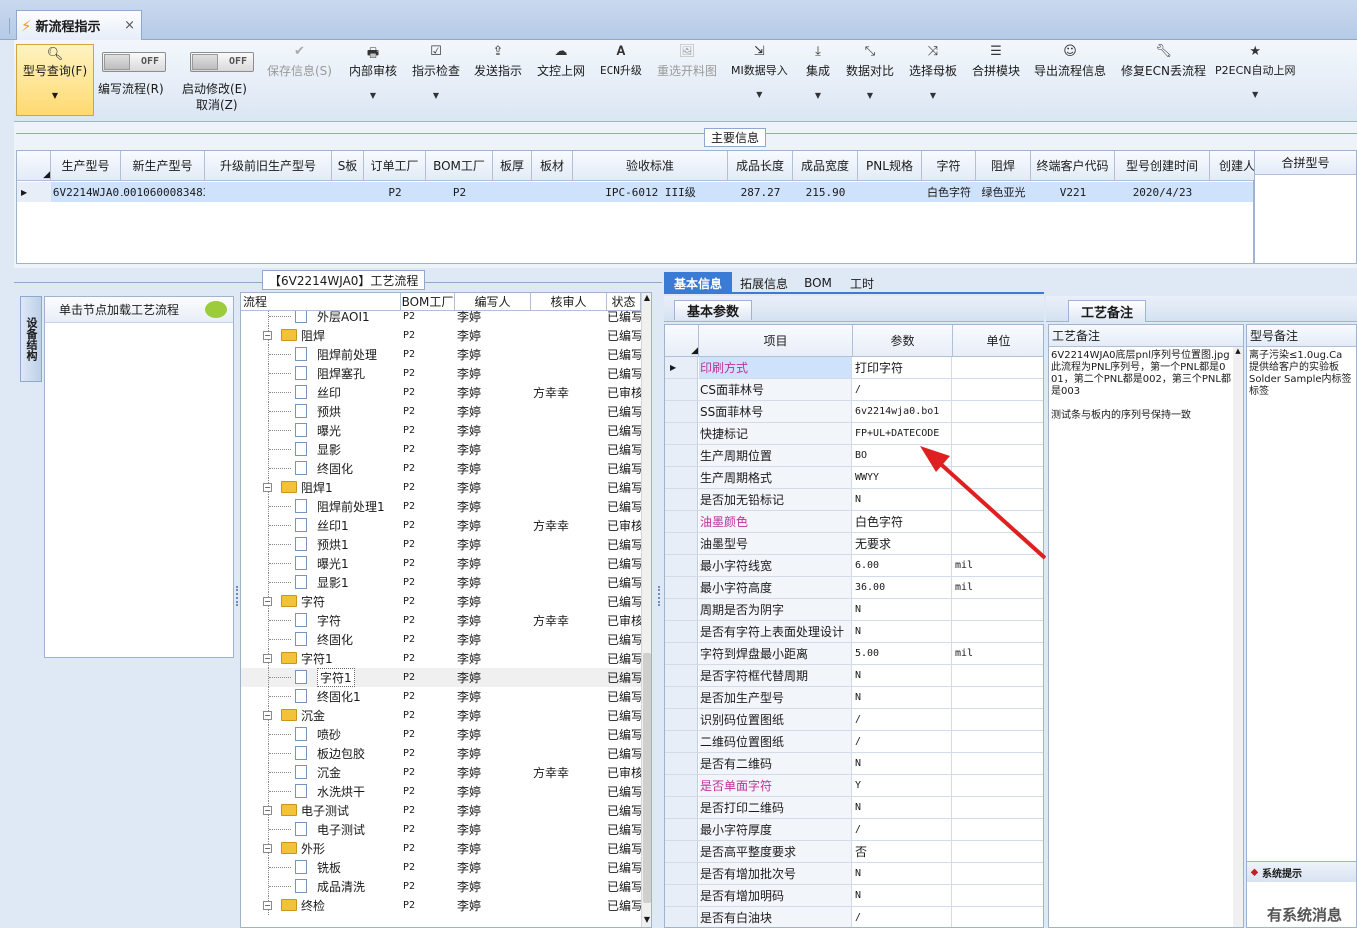 The width and height of the screenshot is (1357, 928). What do you see at coordinates (902, 851) in the screenshot?
I see `param-value: 否` at bounding box center [902, 851].